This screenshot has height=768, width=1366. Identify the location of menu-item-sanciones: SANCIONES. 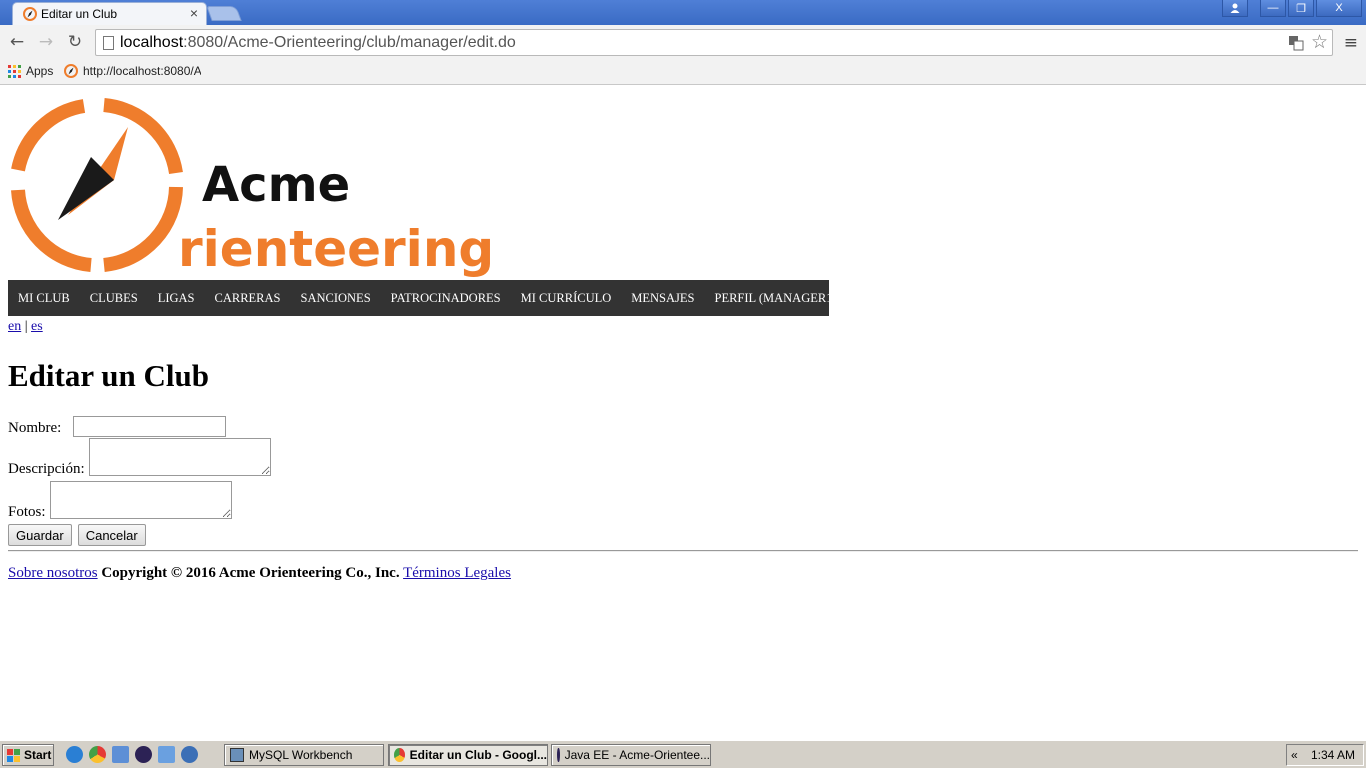
(336, 298).